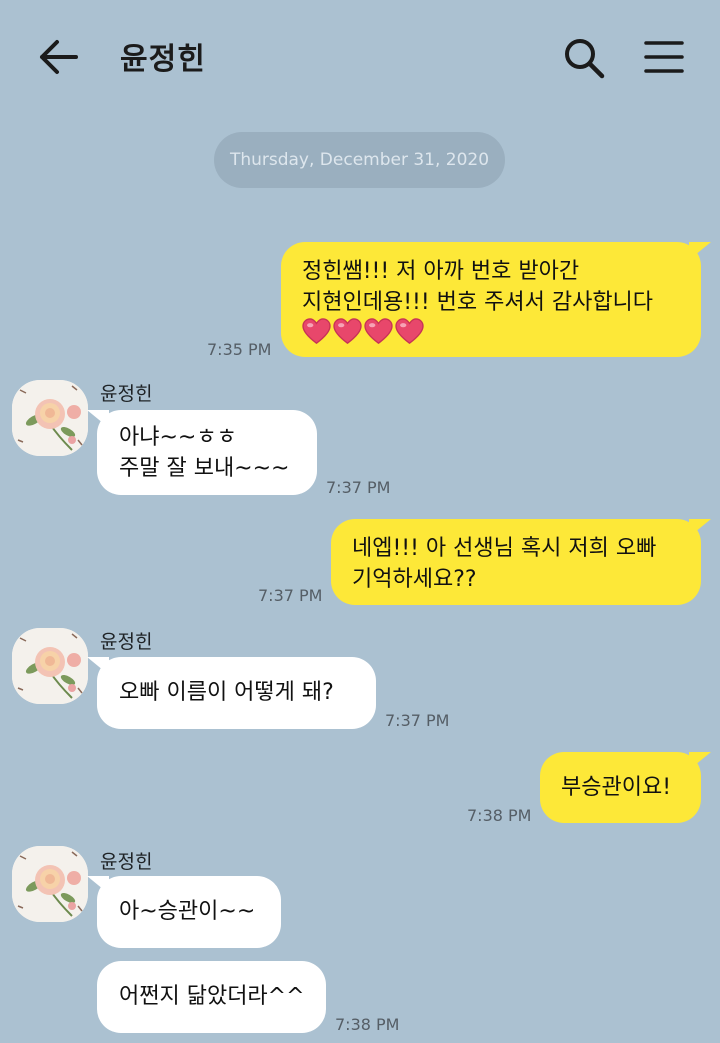 Image resolution: width=720 pixels, height=1043 pixels. I want to click on message-text-line: 어쩐지 닮았더라^^, so click(212, 996).